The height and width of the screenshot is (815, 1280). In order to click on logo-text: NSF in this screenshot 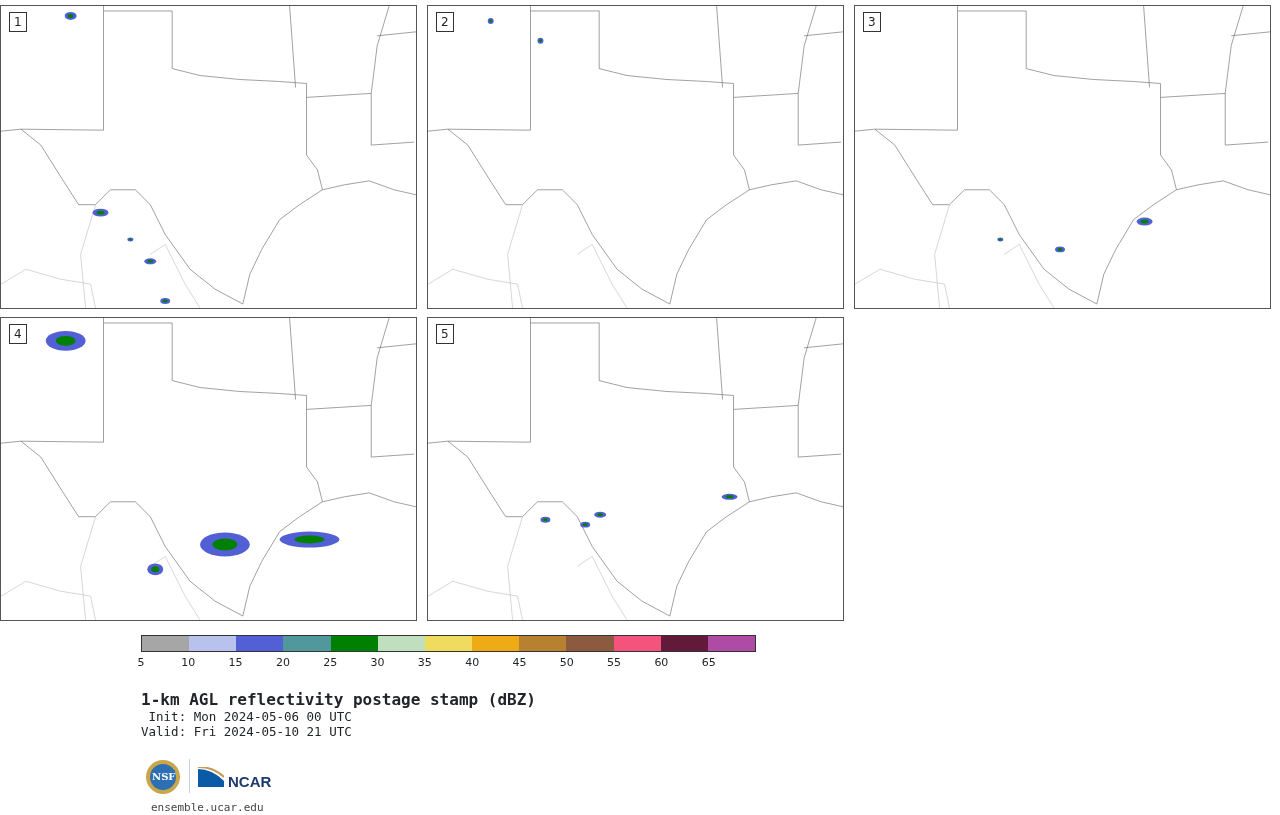, I will do `click(164, 776)`.